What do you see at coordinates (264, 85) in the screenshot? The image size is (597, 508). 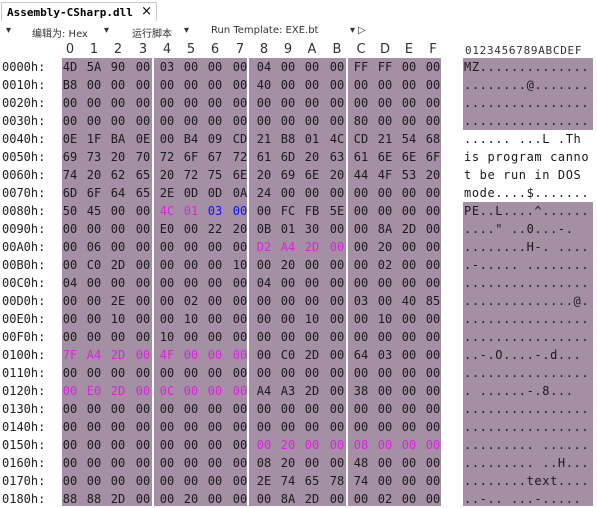 I see `hex-byte: 40` at bounding box center [264, 85].